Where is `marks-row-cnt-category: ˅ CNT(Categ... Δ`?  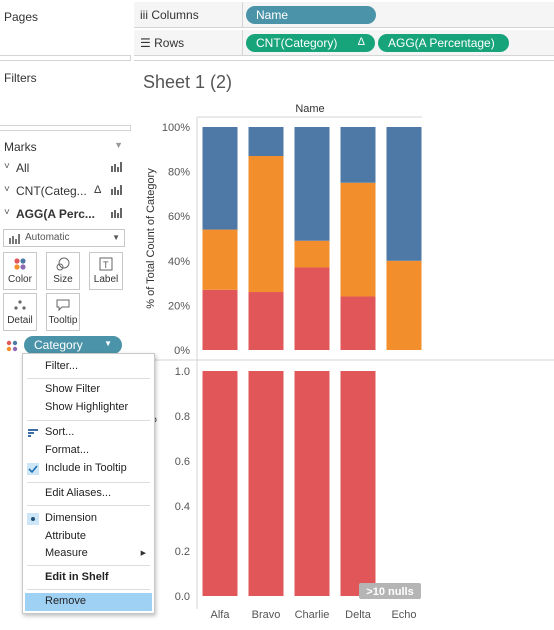 marks-row-cnt-category: ˅ CNT(Categ... Δ is located at coordinates (65, 191).